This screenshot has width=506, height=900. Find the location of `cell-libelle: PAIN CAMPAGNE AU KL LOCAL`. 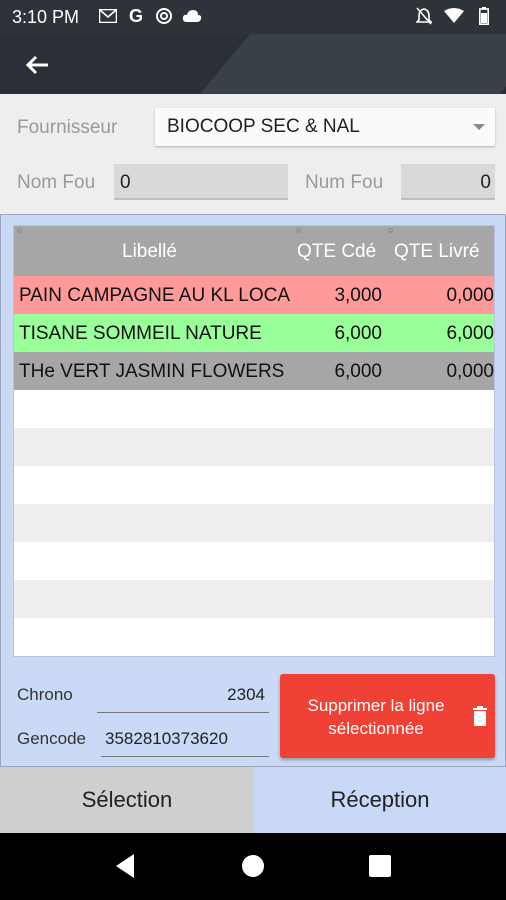

cell-libelle: PAIN CAMPAGNE AU KL LOCAL is located at coordinates (155, 295).